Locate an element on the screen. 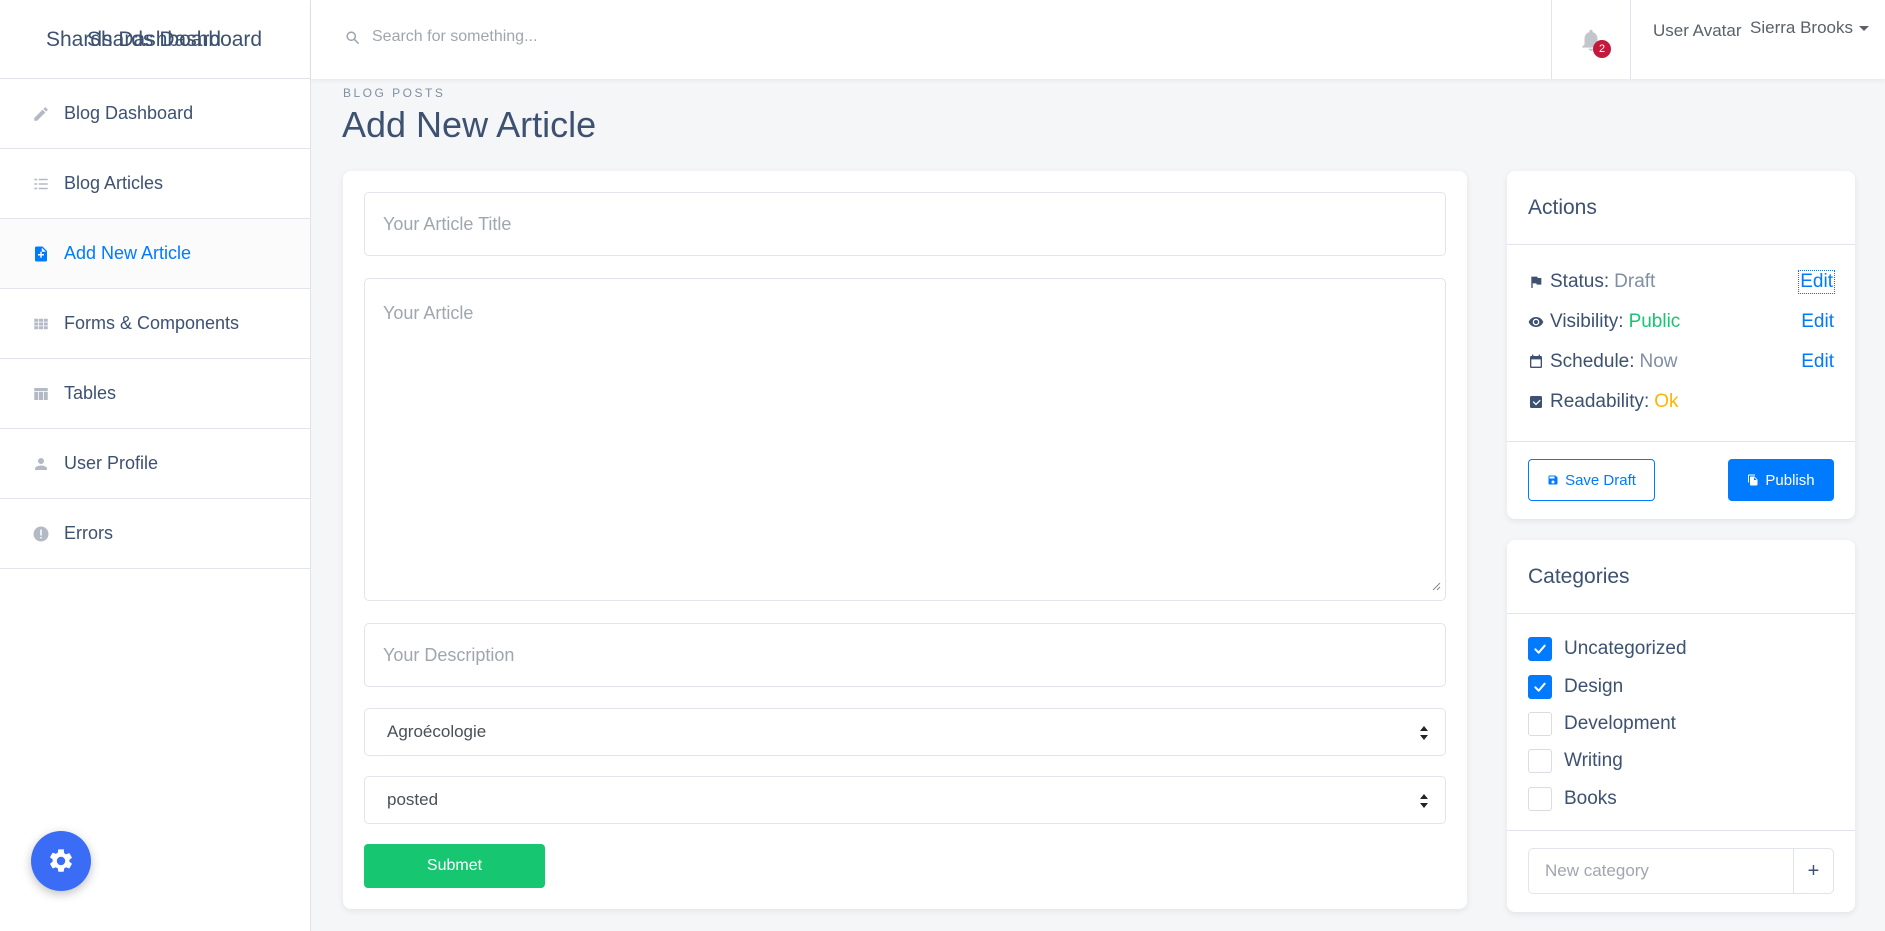 Image resolution: width=1885 pixels, height=931 pixels. topbar: 2 User Avatar Sierra Brooks is located at coordinates (1098, 39).